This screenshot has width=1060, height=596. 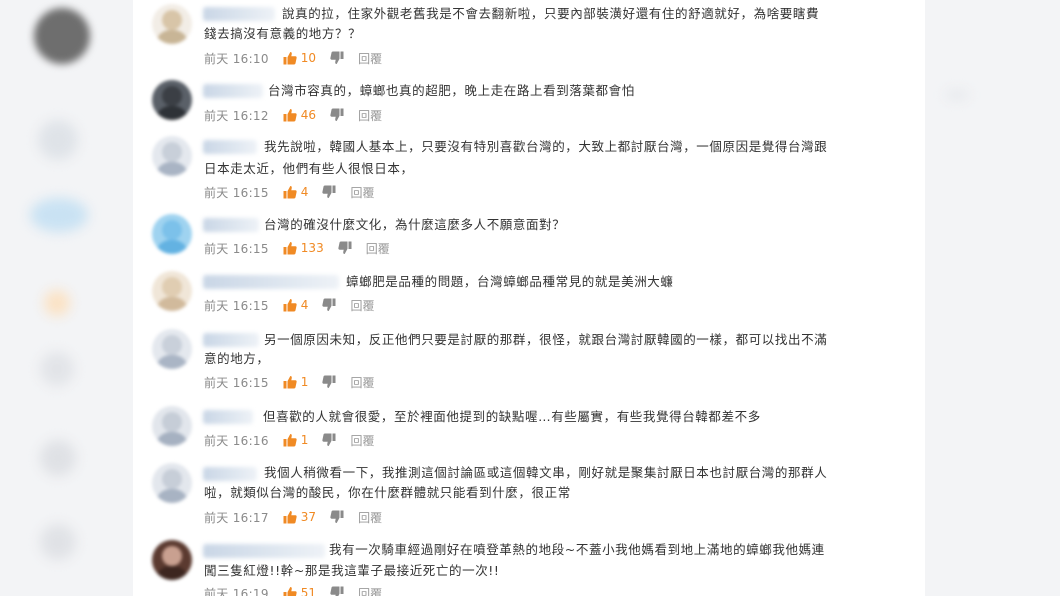 I want to click on comment-text: 台灣市容真的，蟑螂也真的超肥，晚上走在路上看到落葉都會怕, so click(x=451, y=90).